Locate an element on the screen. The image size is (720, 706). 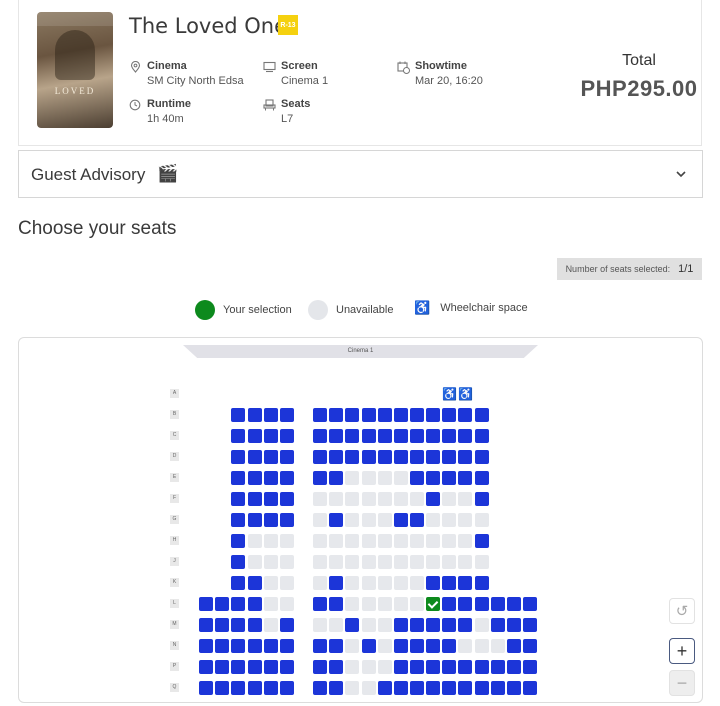
reset-view-button: ↺ is located at coordinates (682, 611).